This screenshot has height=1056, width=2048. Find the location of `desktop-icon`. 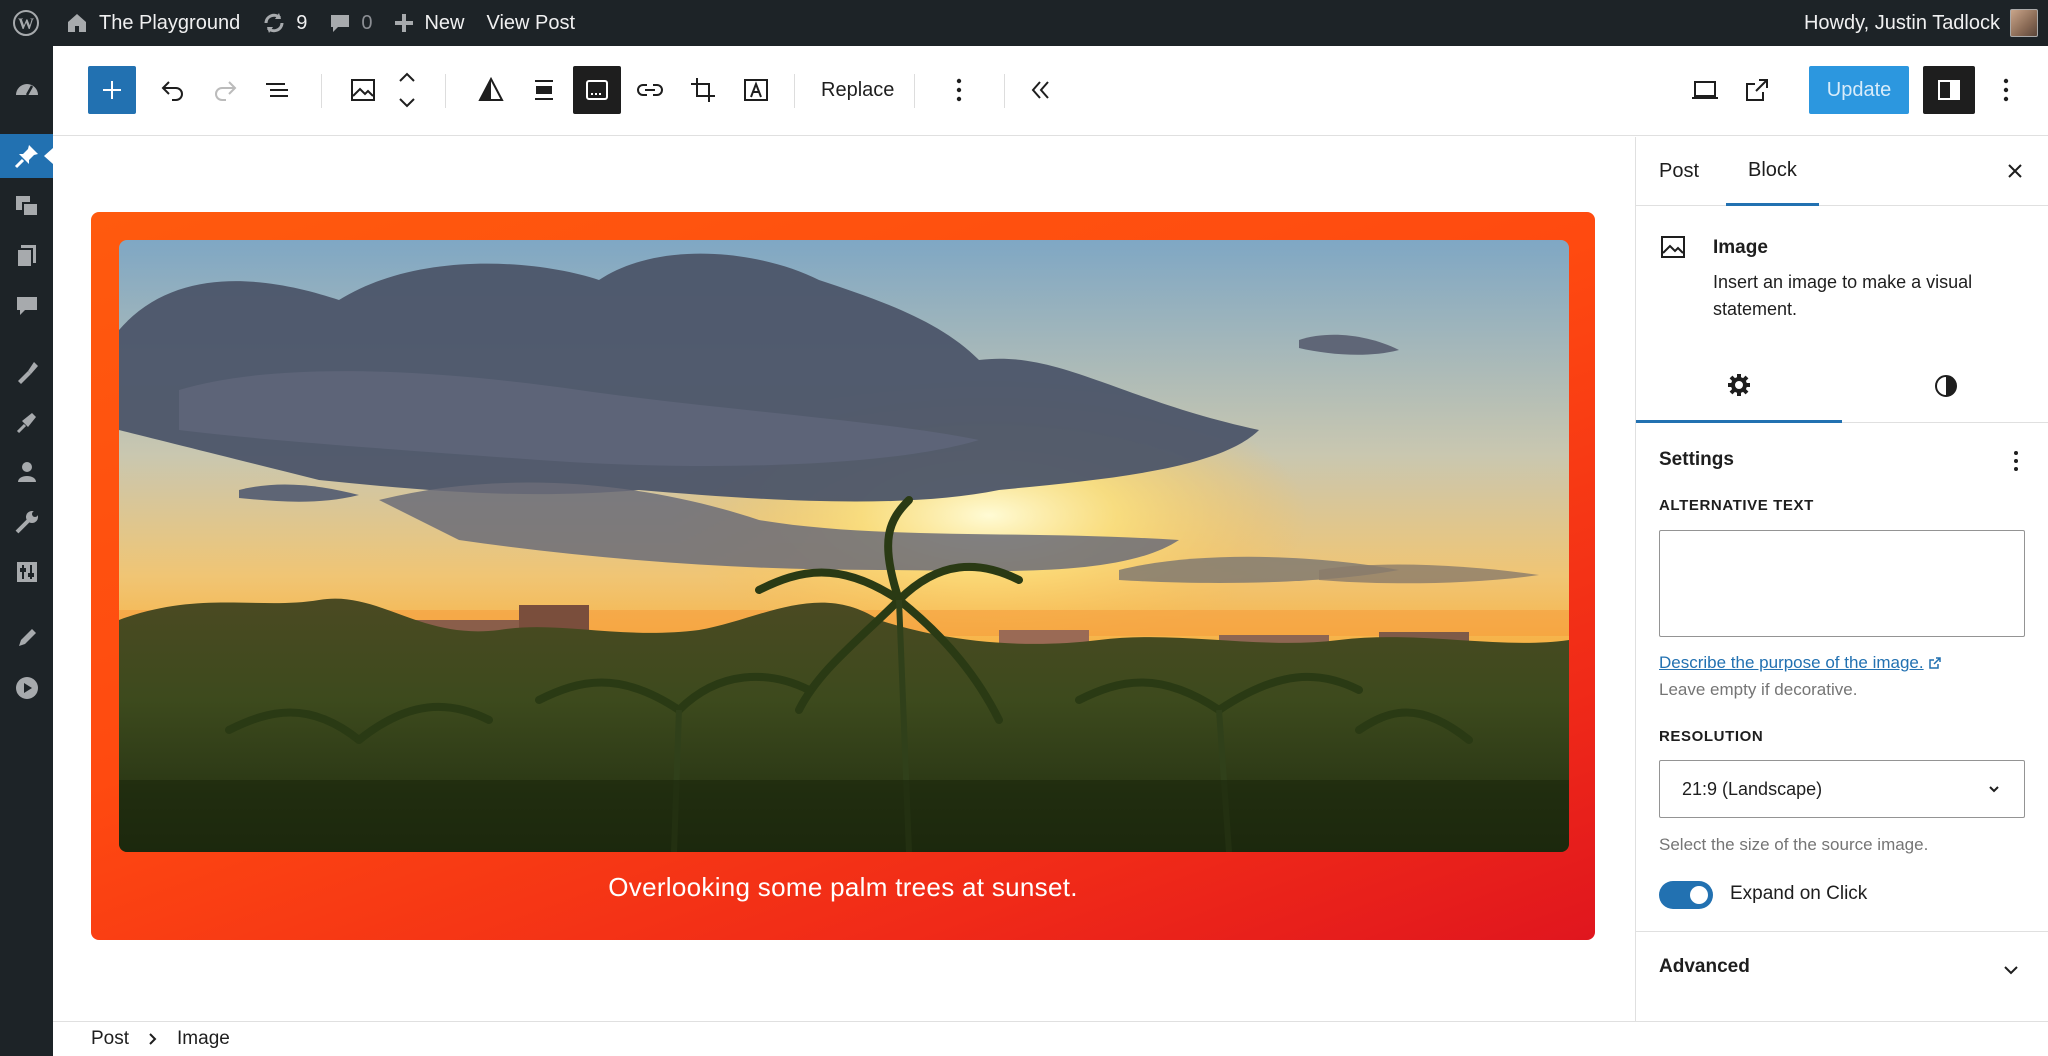

desktop-icon is located at coordinates (1705, 90).